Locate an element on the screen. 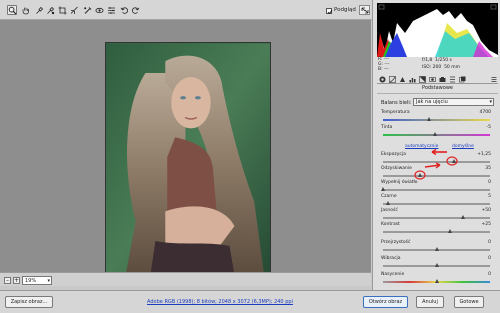 The height and width of the screenshot is (313, 500). straighten-tool is located at coordinates (74, 10).